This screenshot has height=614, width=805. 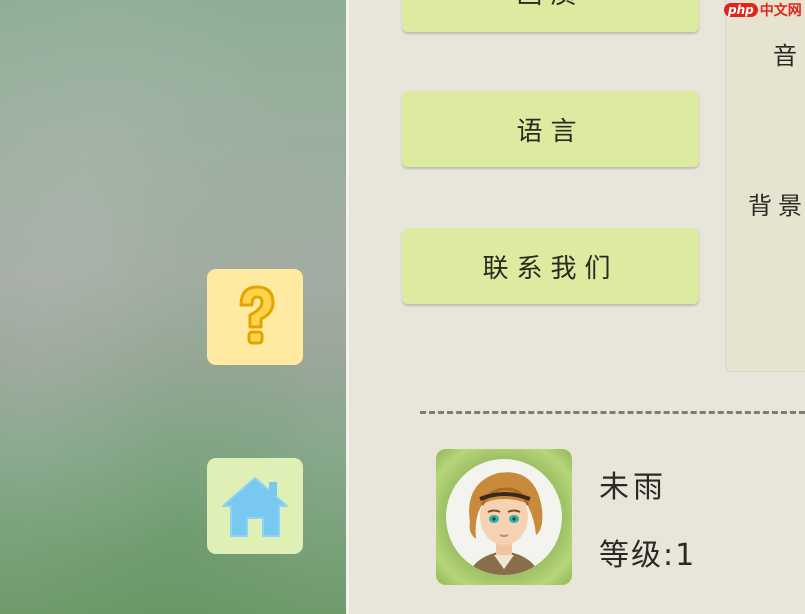 I want to click on sound-label: 音, so click(x=788, y=56).